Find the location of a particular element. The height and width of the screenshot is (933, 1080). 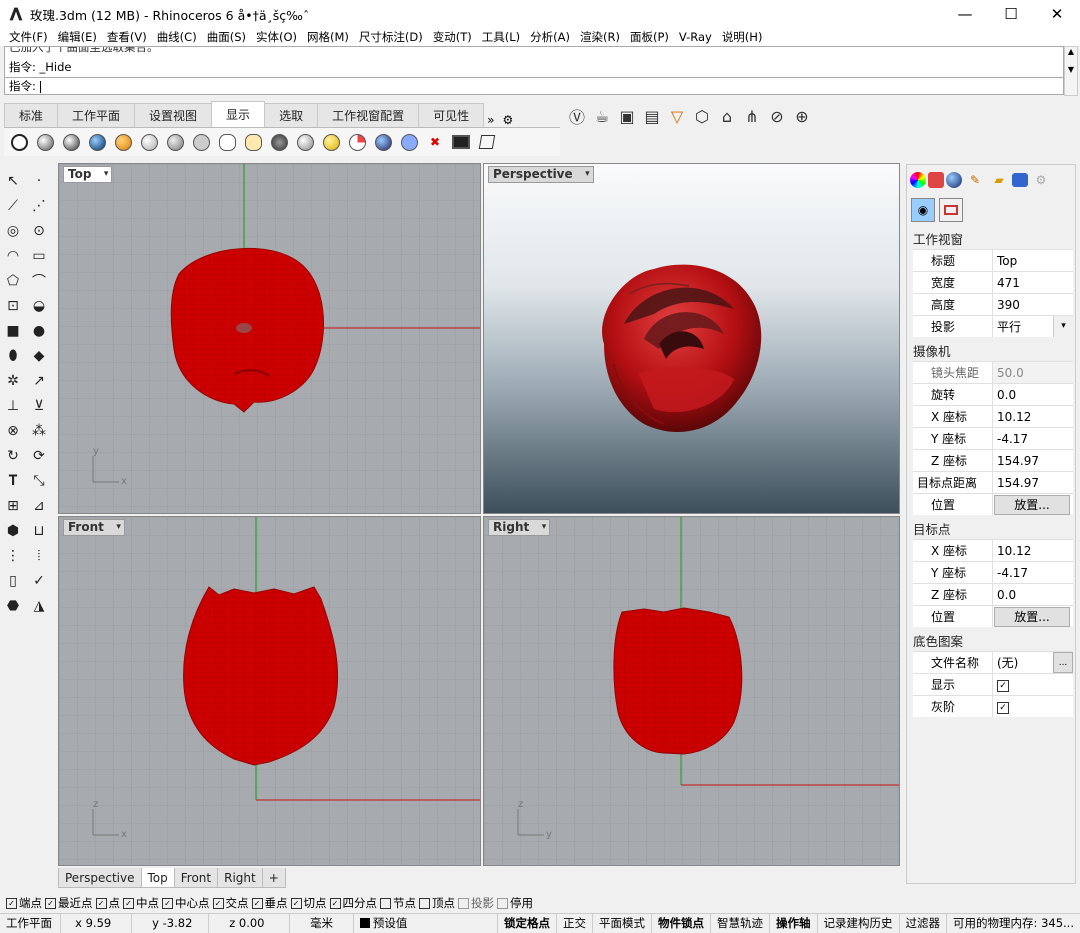

viewport-perspective: Perspective ▾ is located at coordinates (691, 338).